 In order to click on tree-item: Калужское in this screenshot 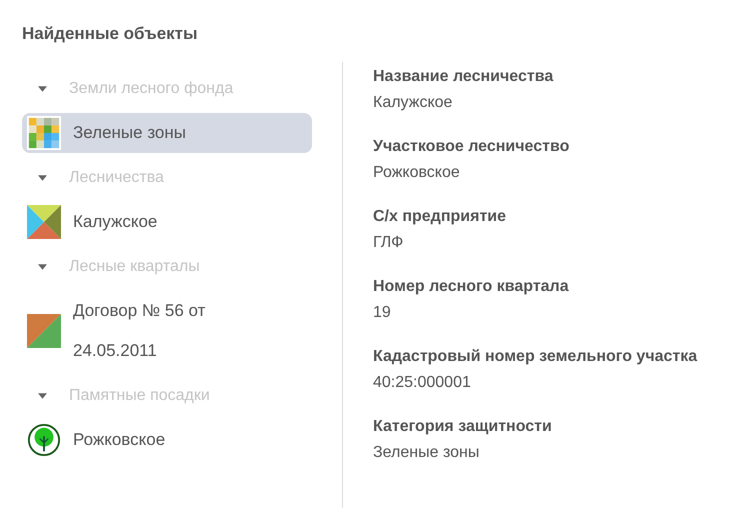, I will do `click(167, 222)`.